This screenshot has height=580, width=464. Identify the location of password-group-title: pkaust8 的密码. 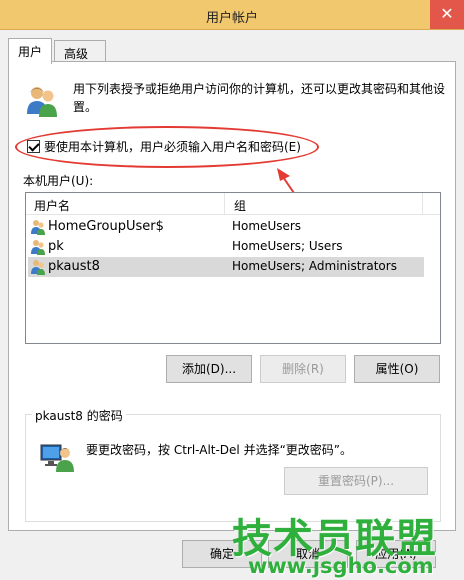
(79, 415).